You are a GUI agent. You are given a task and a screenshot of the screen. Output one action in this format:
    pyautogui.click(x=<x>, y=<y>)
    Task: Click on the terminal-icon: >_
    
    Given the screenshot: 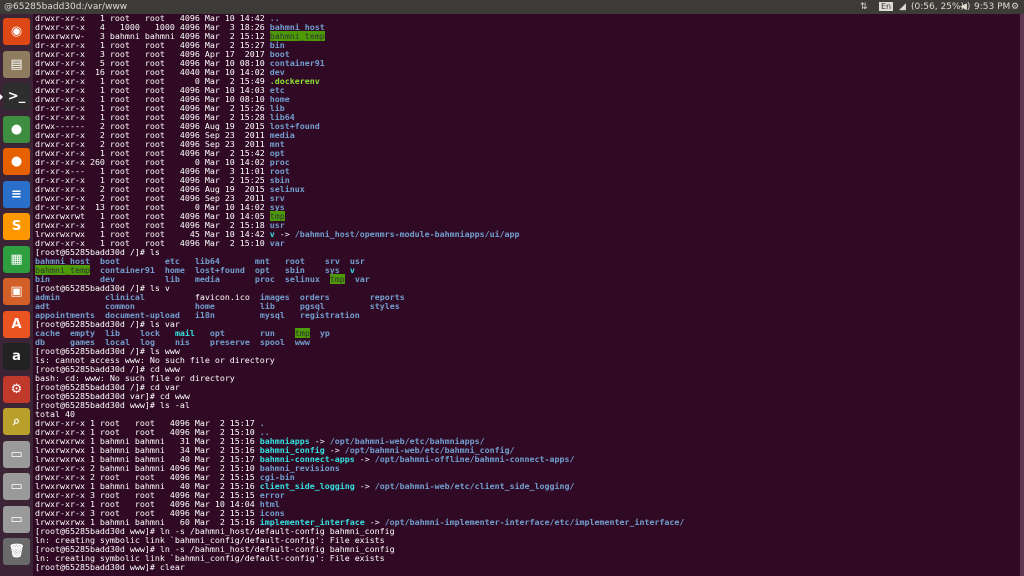 What is the action you would take?
    pyautogui.click(x=15, y=96)
    